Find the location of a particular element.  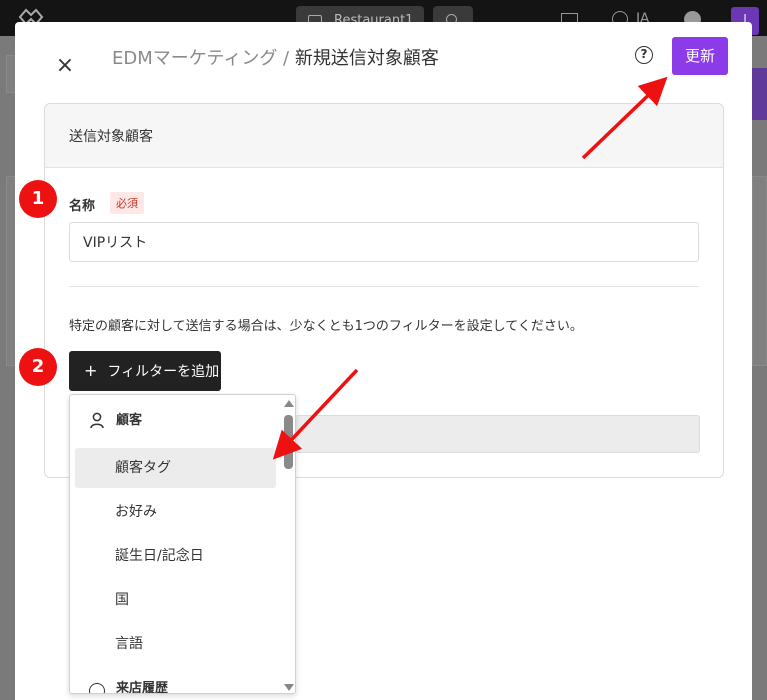

step-marker-1: 1 is located at coordinates (38, 199).